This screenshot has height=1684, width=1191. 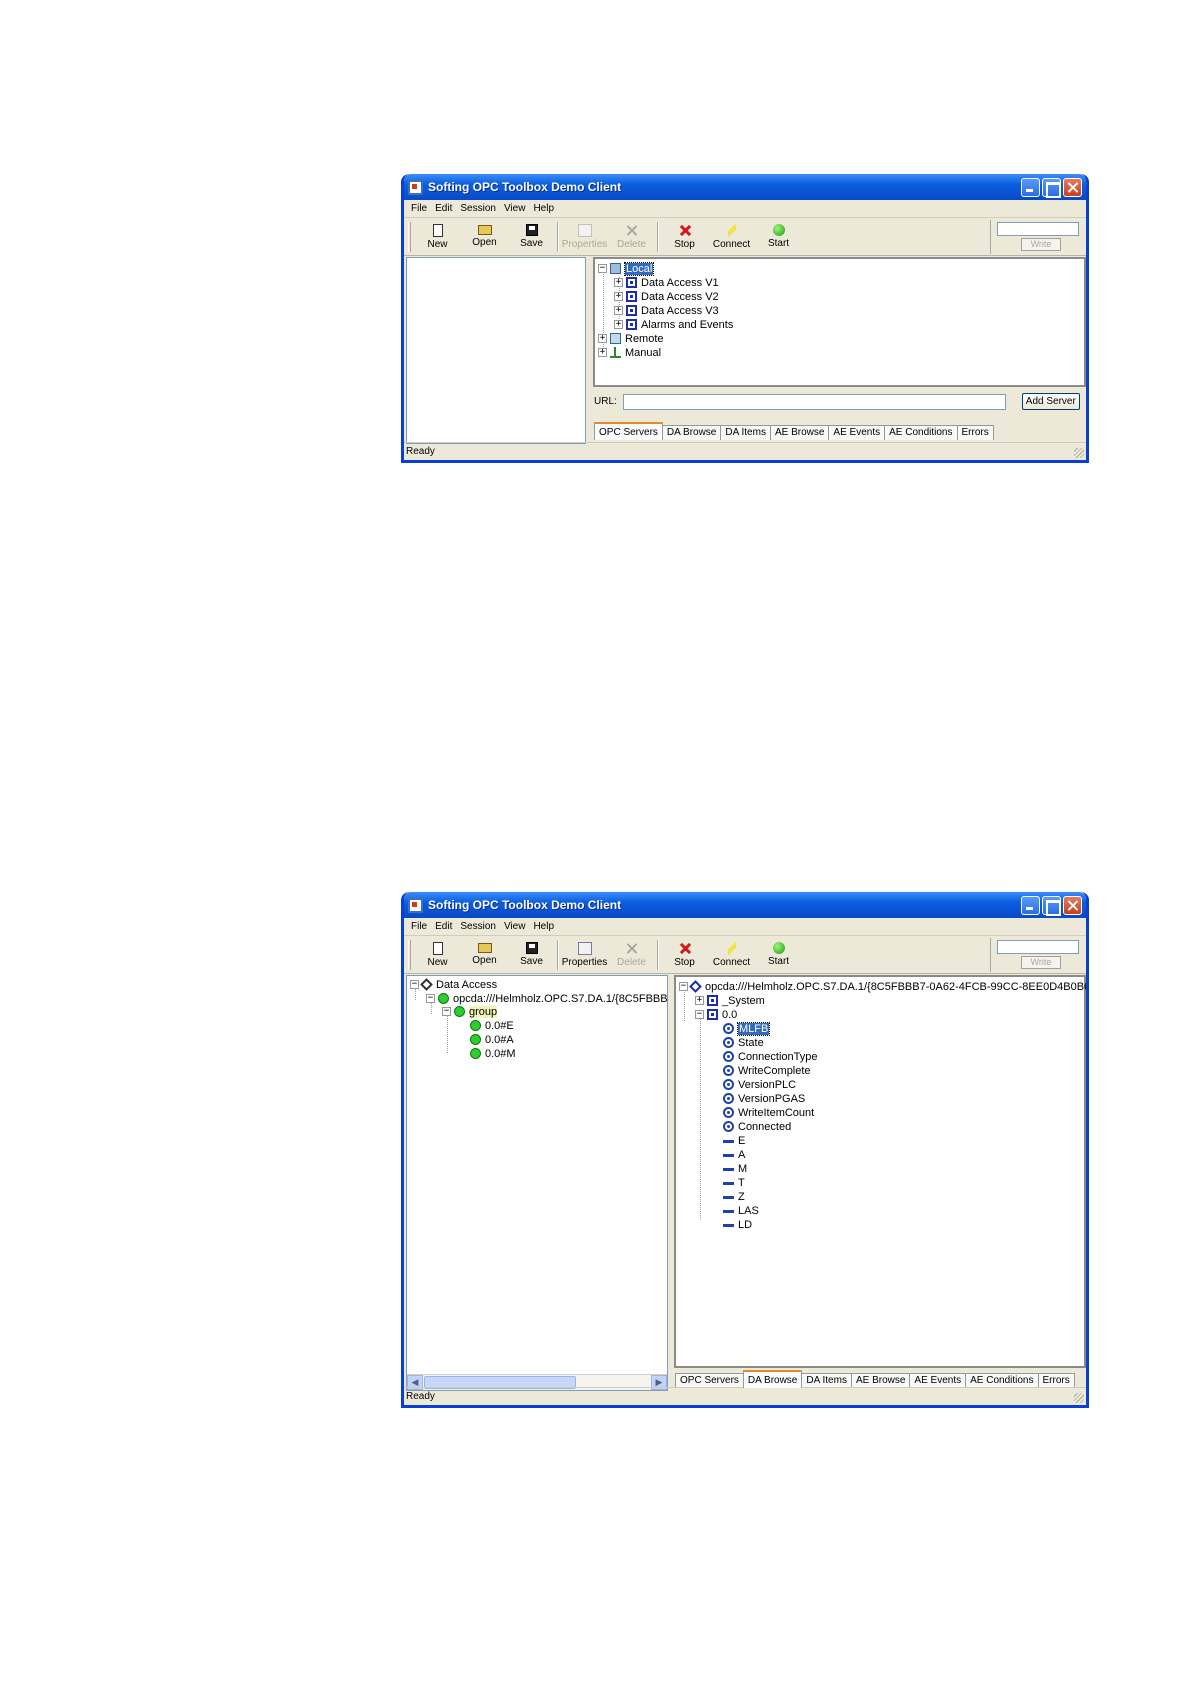 I want to click on left-pane, so click(x=496, y=350).